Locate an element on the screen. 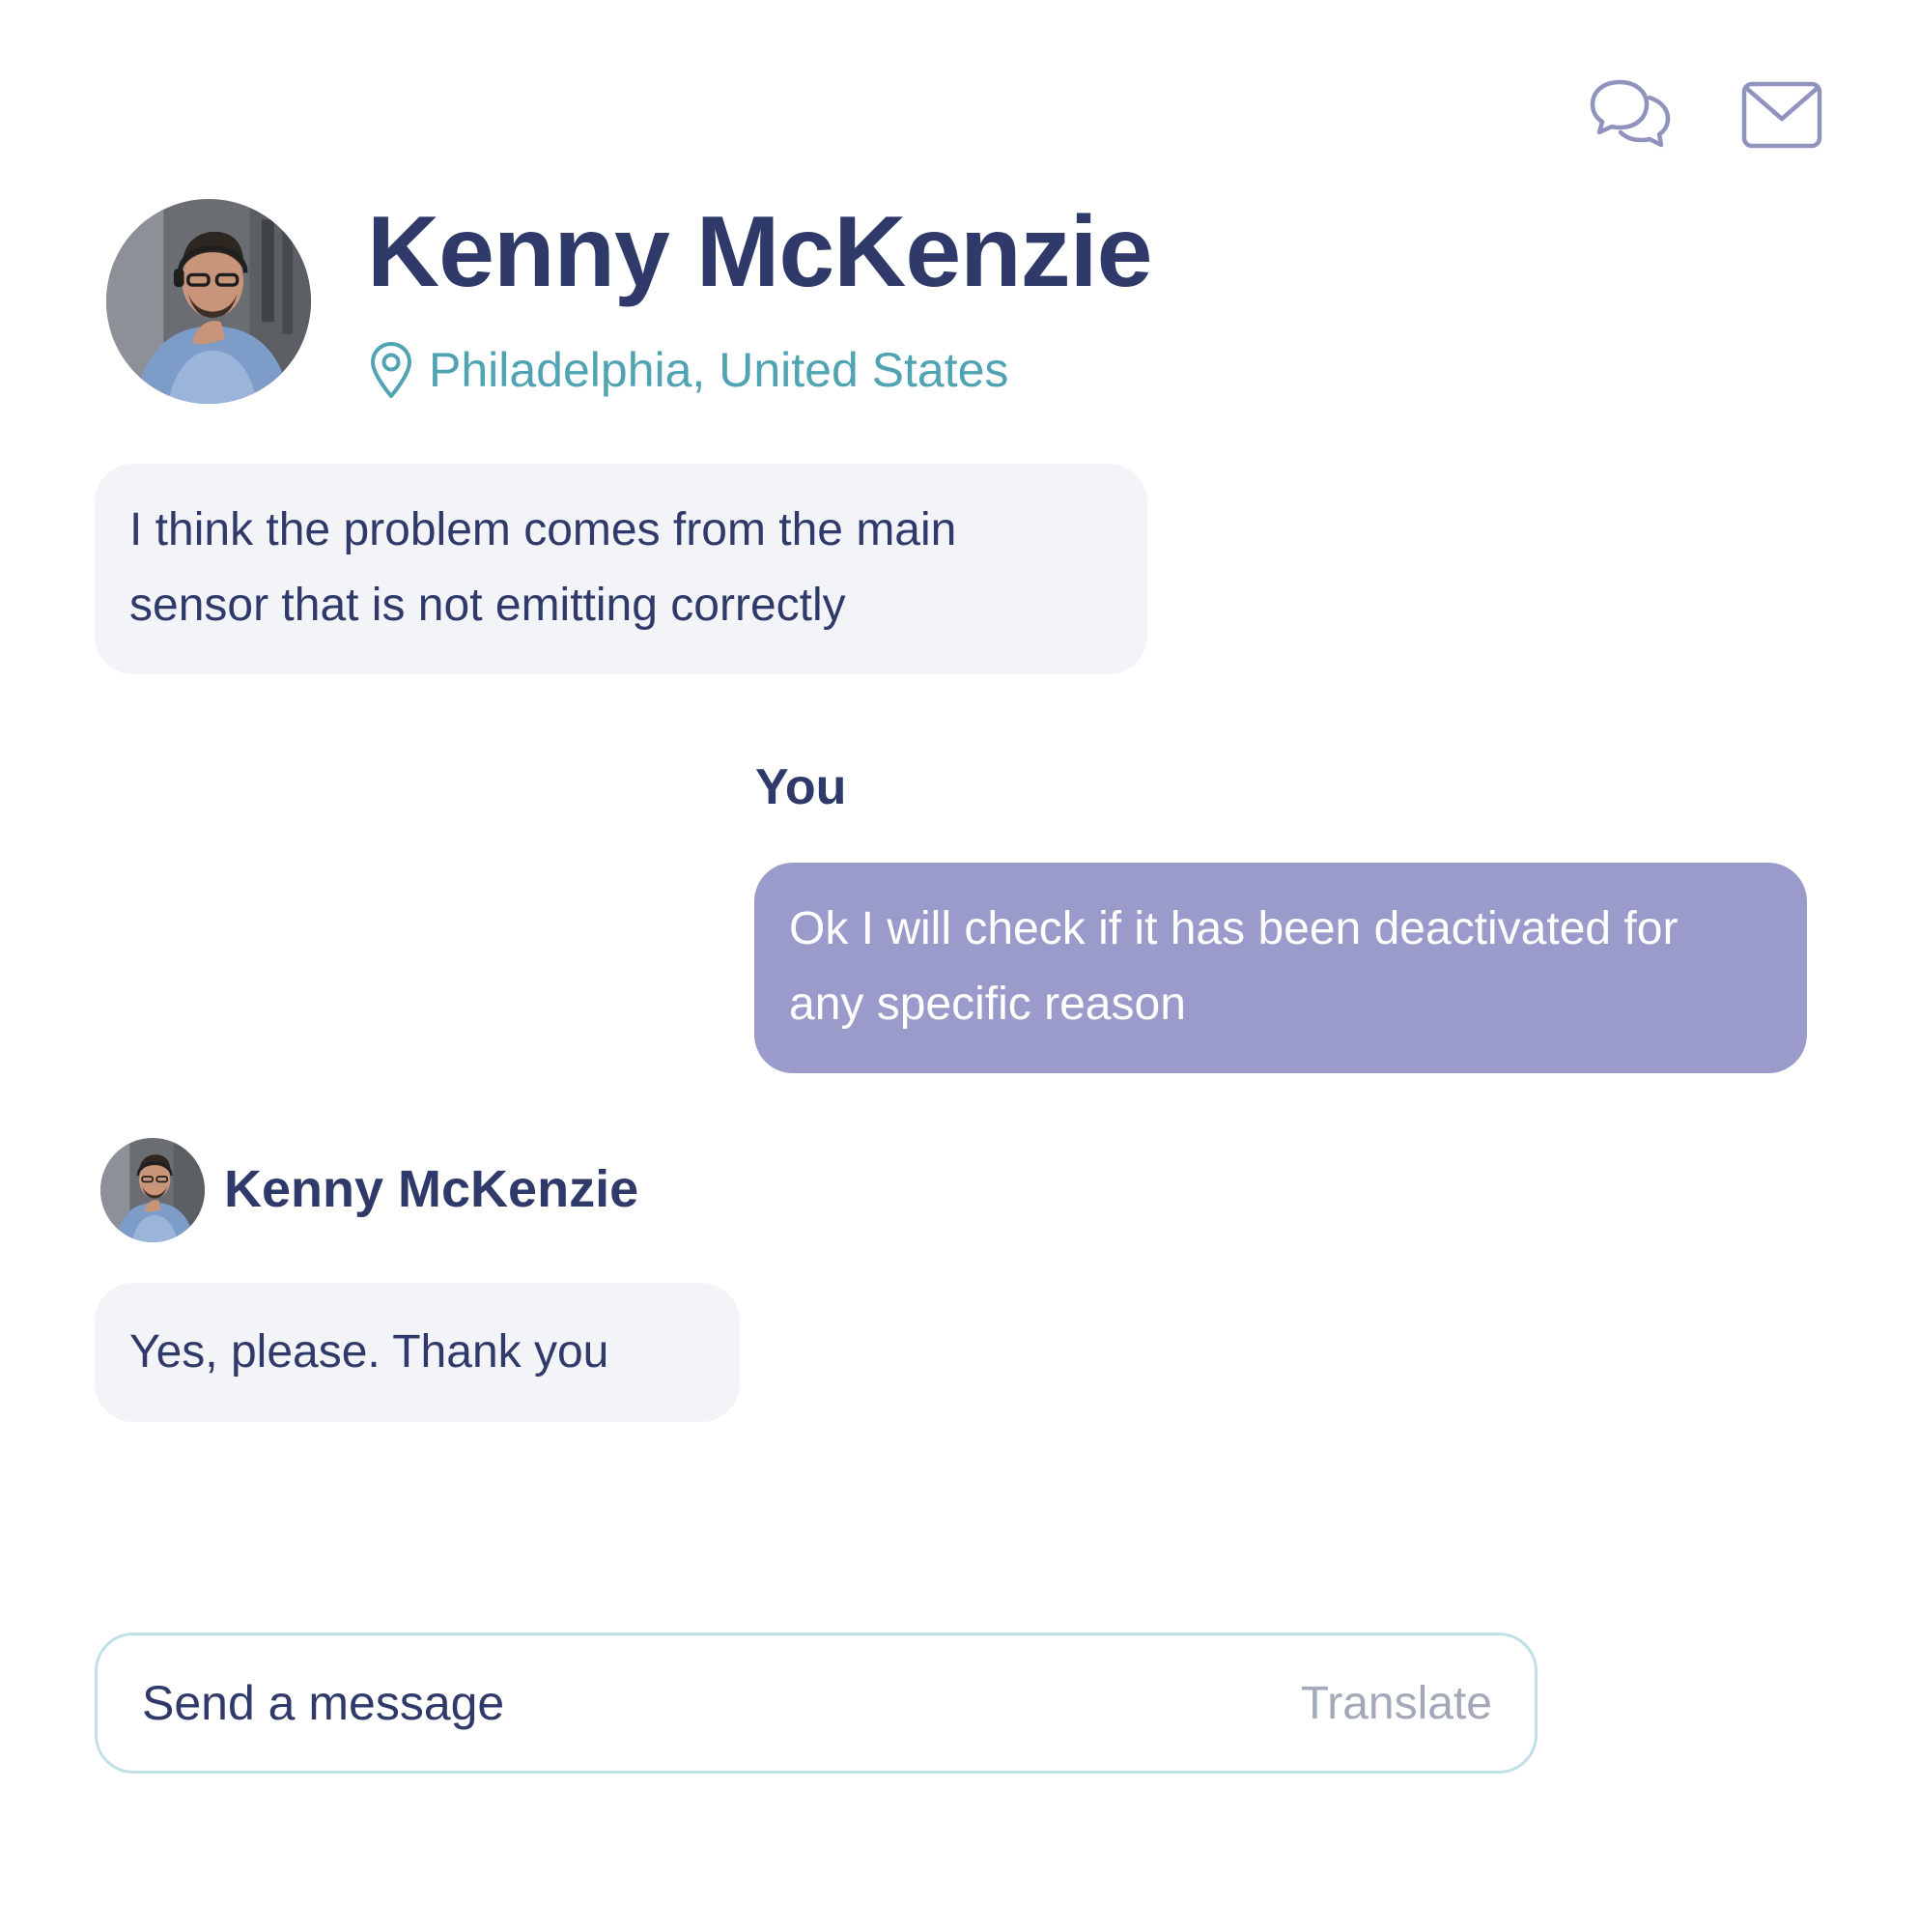  contact-location: Philadelphia, United States is located at coordinates (687, 370).